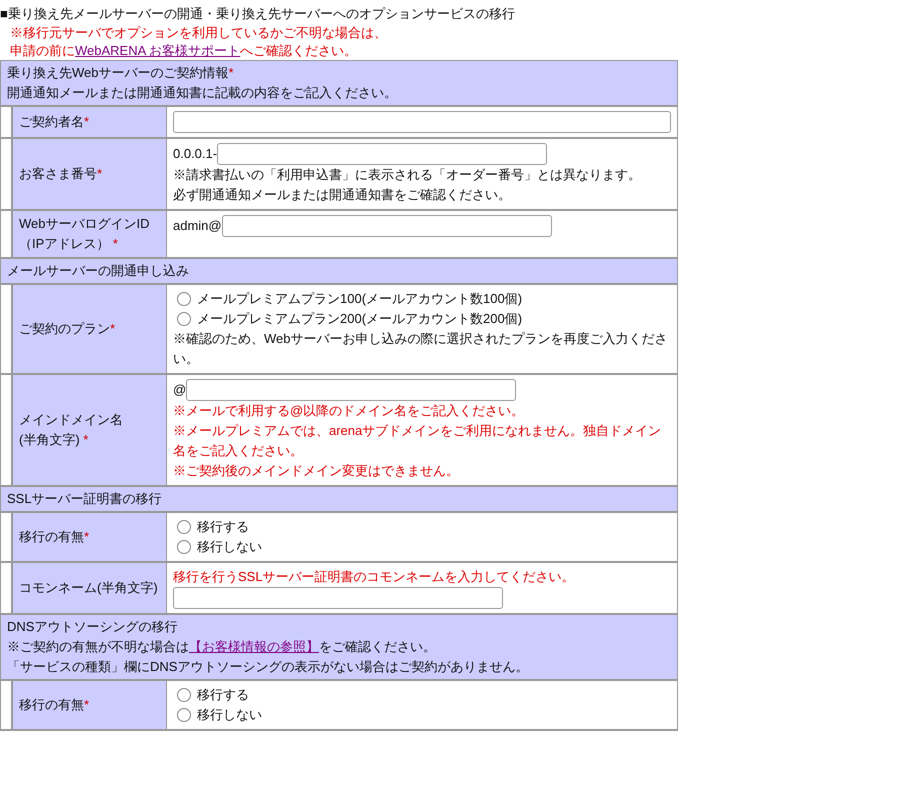 The image size is (911, 808). Describe the element at coordinates (342, 195) in the screenshot. I see `note-text: 必ず開通通知メールまたは開通通知書をご確認ください。` at that location.